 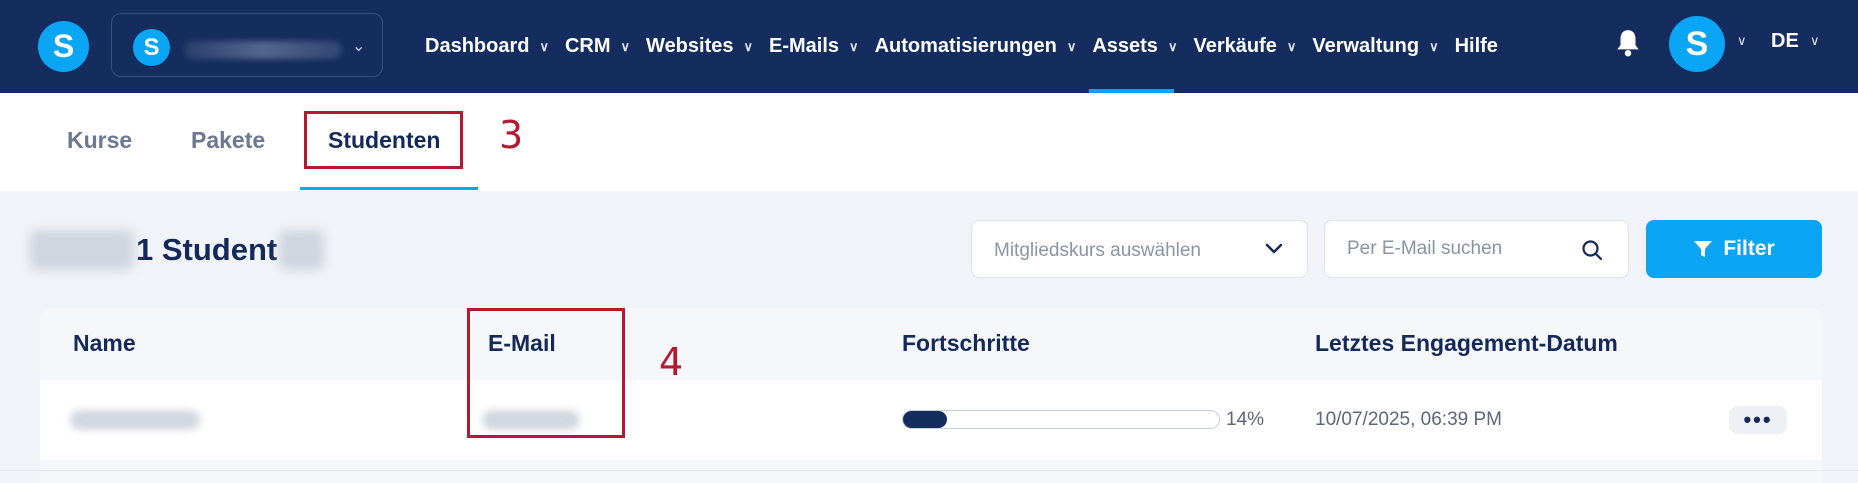 I want to click on column-header-last-engagement: Letztes Engagement-Datum, so click(x=1466, y=343).